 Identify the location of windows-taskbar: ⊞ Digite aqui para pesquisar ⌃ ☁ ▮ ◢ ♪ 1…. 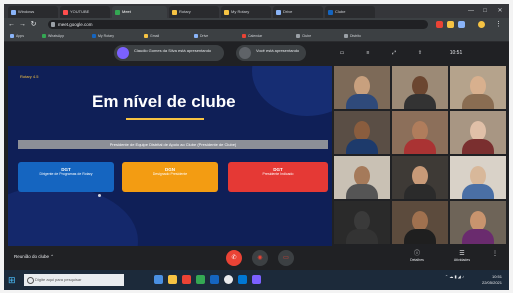
(256, 280).